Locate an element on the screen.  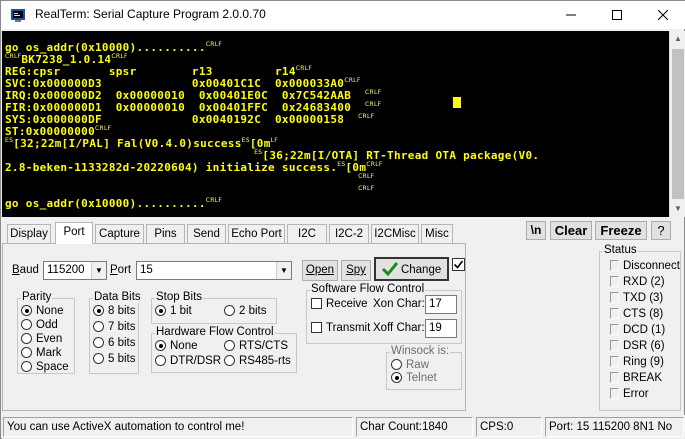
tab-send: Send is located at coordinates (206, 233).